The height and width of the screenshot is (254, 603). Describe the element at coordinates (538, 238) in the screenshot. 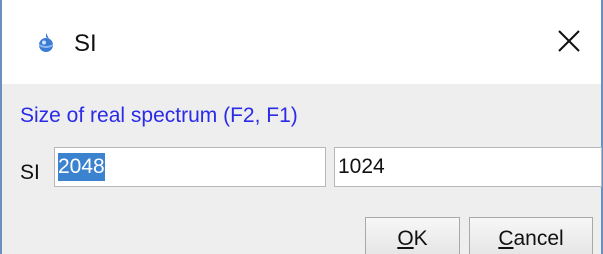

I see `cancel-label-rest: ancel` at that location.